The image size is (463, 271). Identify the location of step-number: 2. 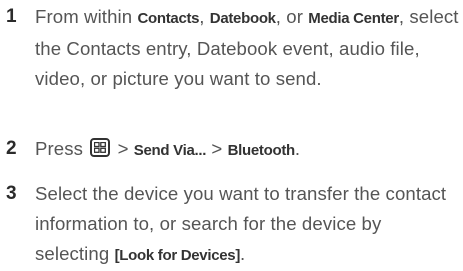
(11, 148).